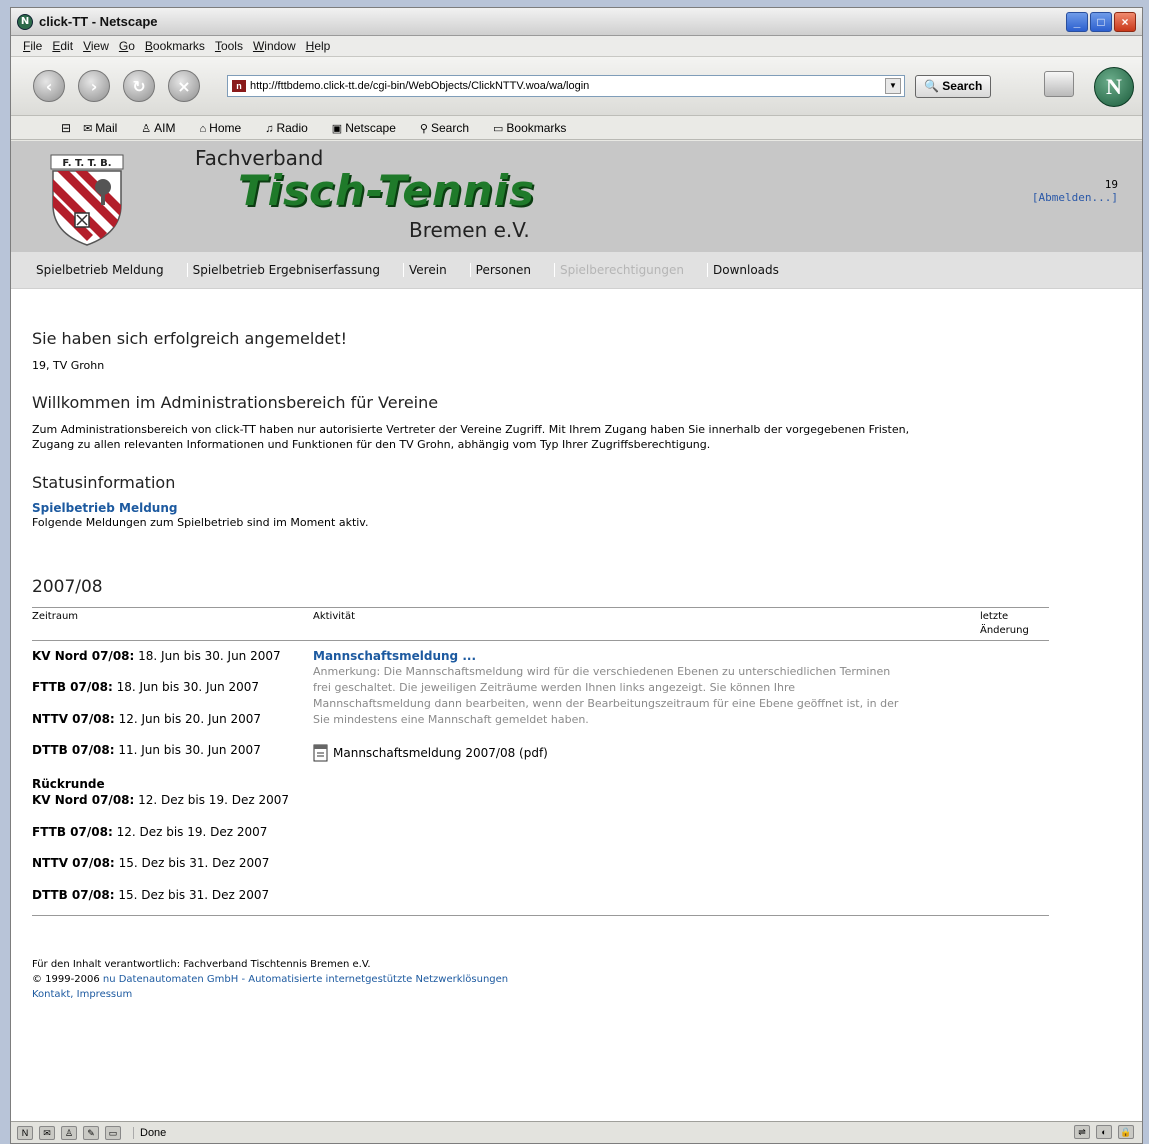 Image resolution: width=1149 pixels, height=1144 pixels. I want to click on period-label: FTTB 07/08:, so click(72, 832).